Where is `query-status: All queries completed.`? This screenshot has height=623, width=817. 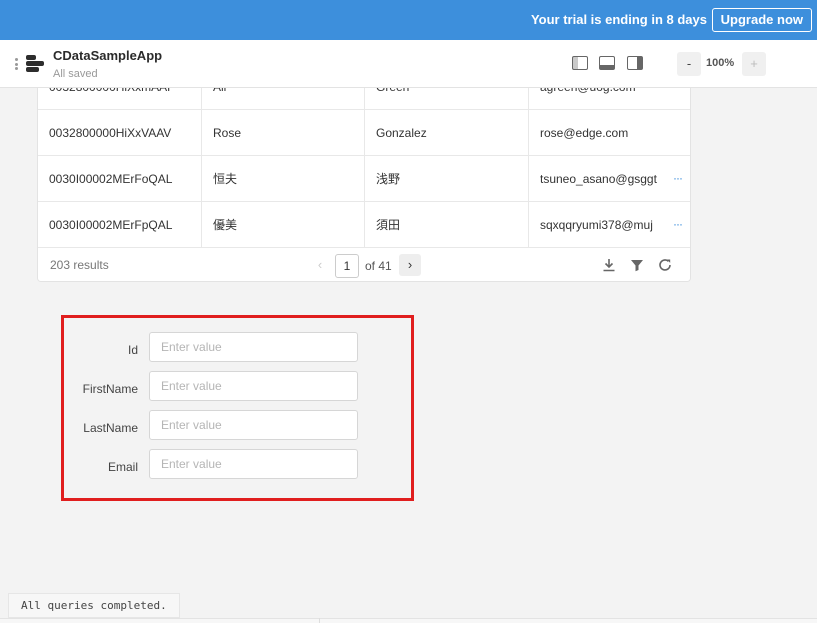
query-status: All queries completed. is located at coordinates (94, 605).